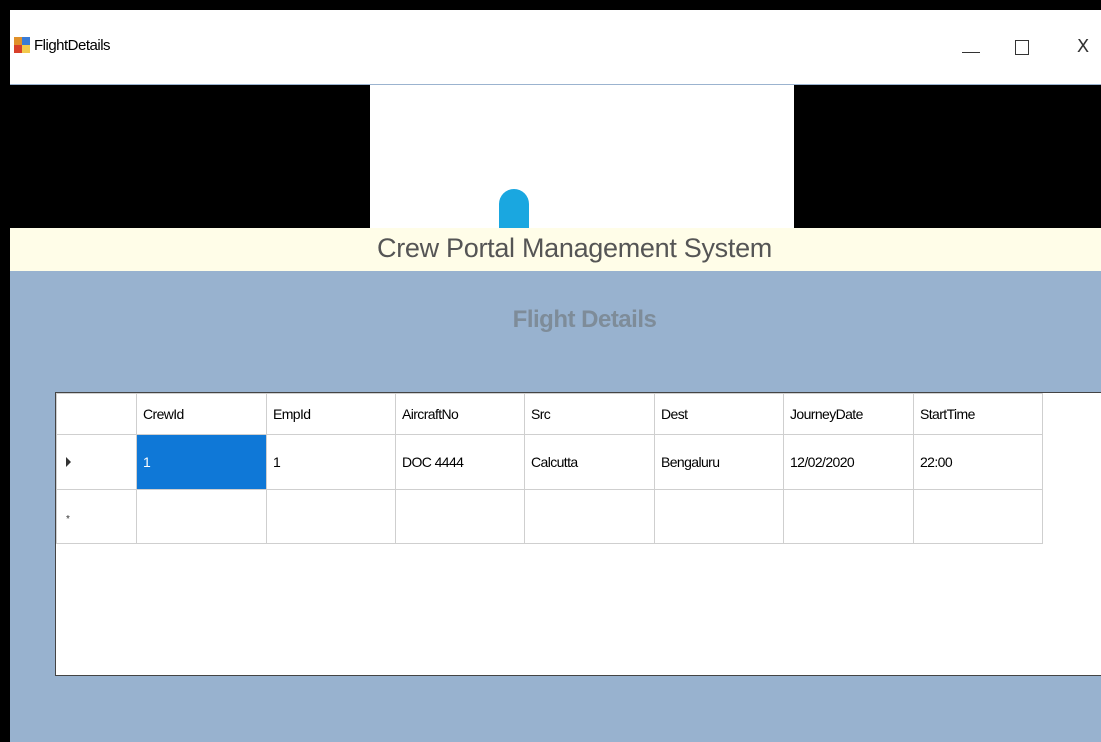 This screenshot has width=1101, height=742. I want to click on column-header-crewid: CrewId, so click(201, 414).